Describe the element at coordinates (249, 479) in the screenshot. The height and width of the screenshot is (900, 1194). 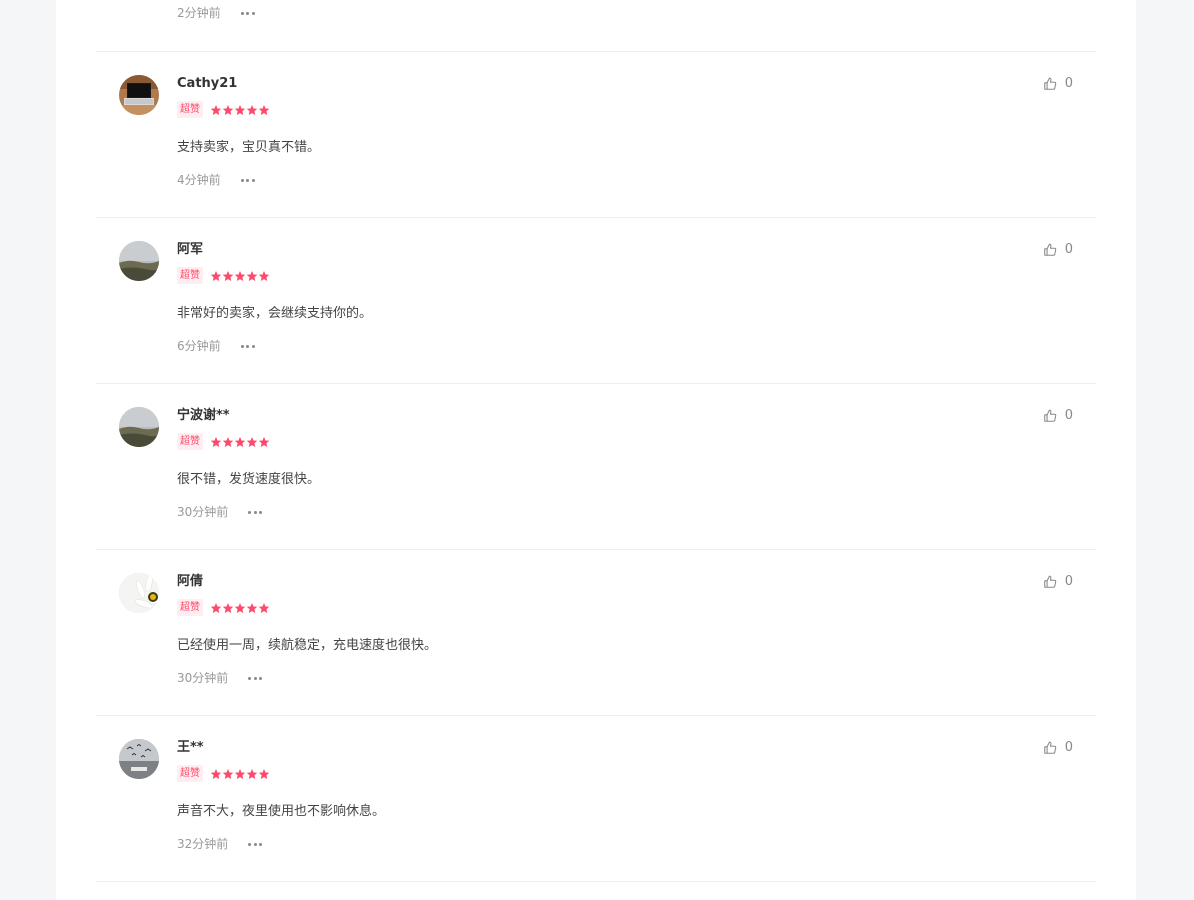
I see `review-content: 很不错，发货速度很快。` at that location.